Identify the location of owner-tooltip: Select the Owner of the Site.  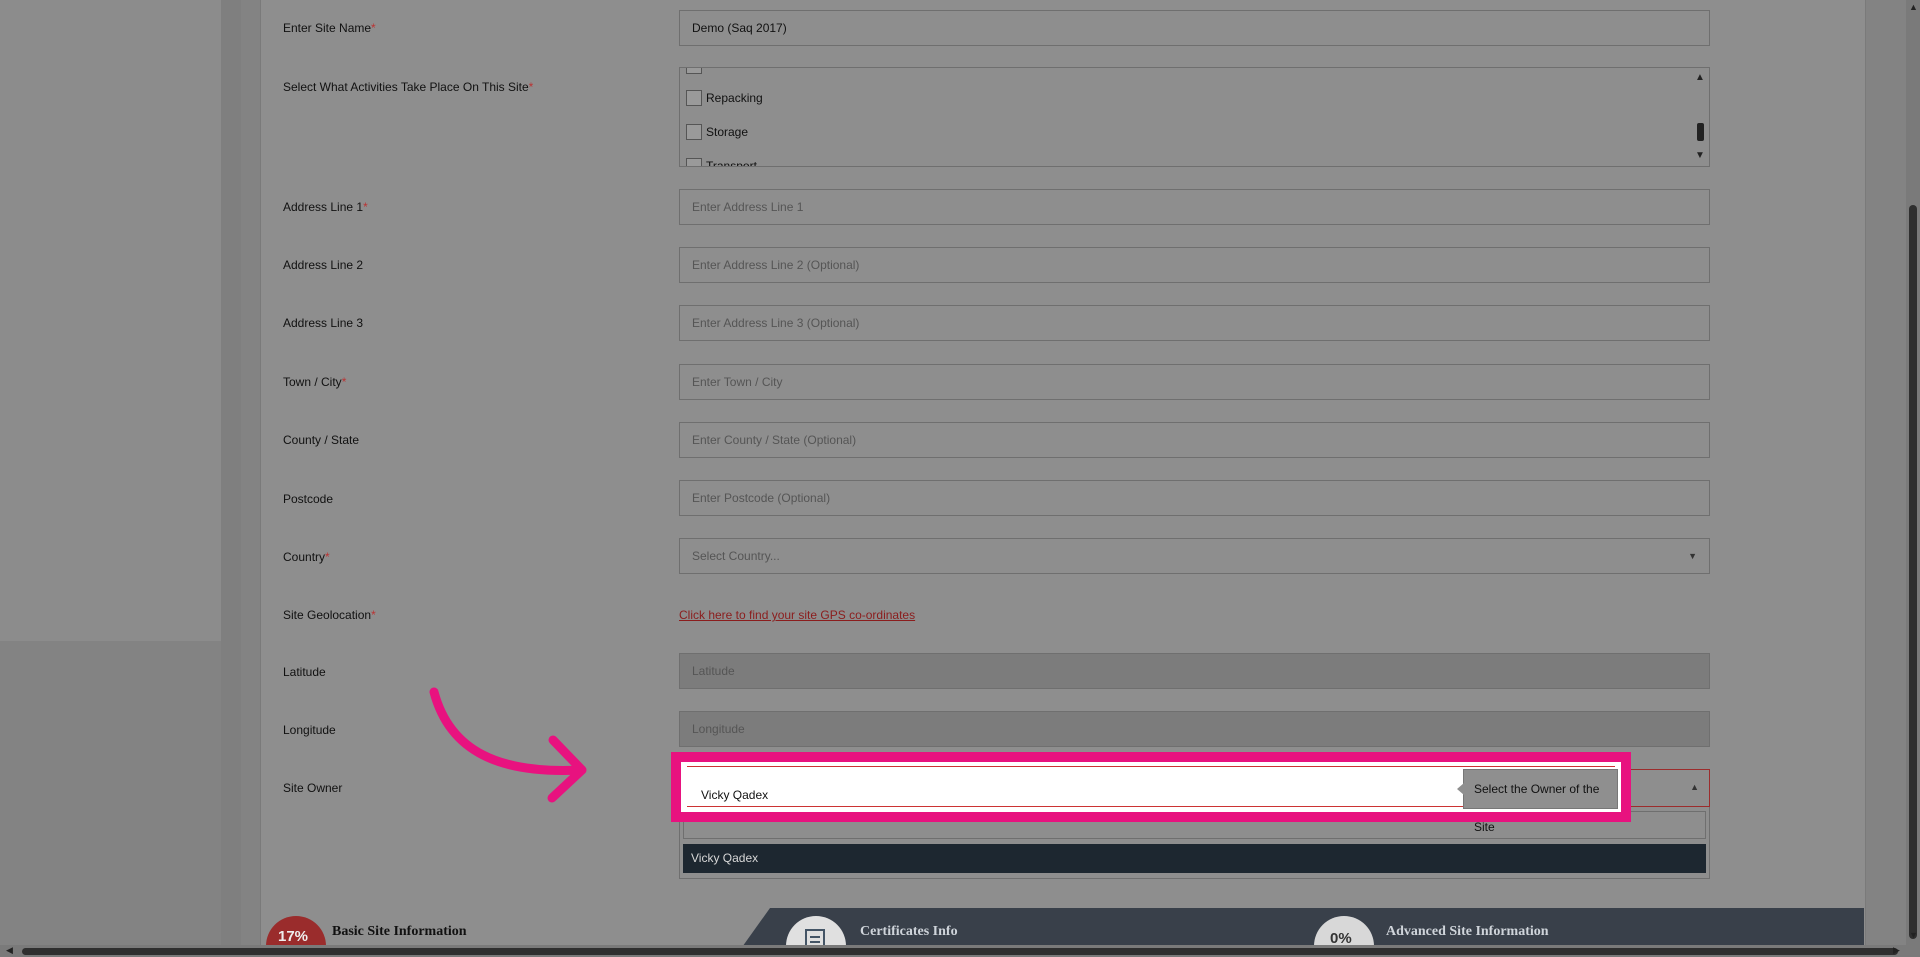
(1537, 801).